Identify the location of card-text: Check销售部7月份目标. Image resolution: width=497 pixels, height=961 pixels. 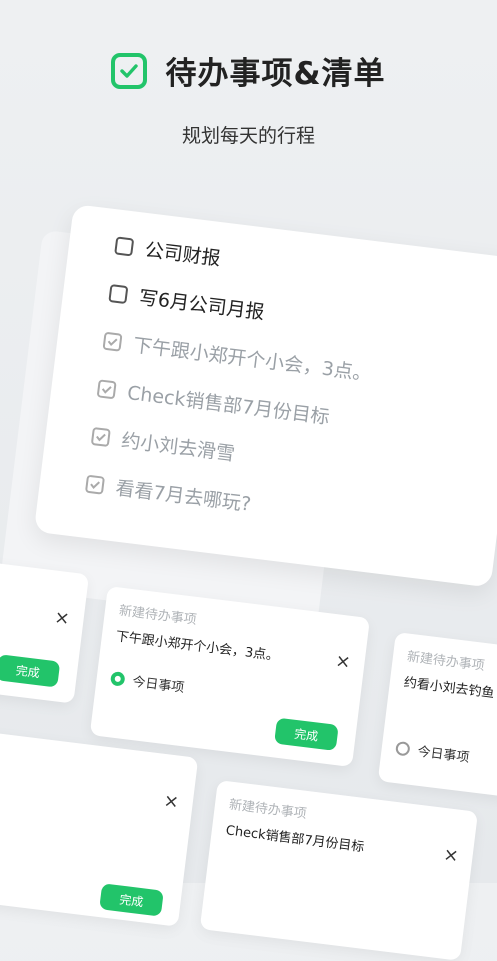
(295, 839).